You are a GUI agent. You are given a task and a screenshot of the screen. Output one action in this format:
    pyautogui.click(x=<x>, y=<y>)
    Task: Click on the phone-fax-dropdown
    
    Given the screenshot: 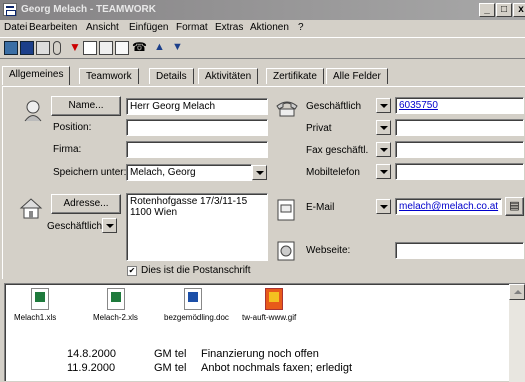 What is the action you would take?
    pyautogui.click(x=383, y=149)
    